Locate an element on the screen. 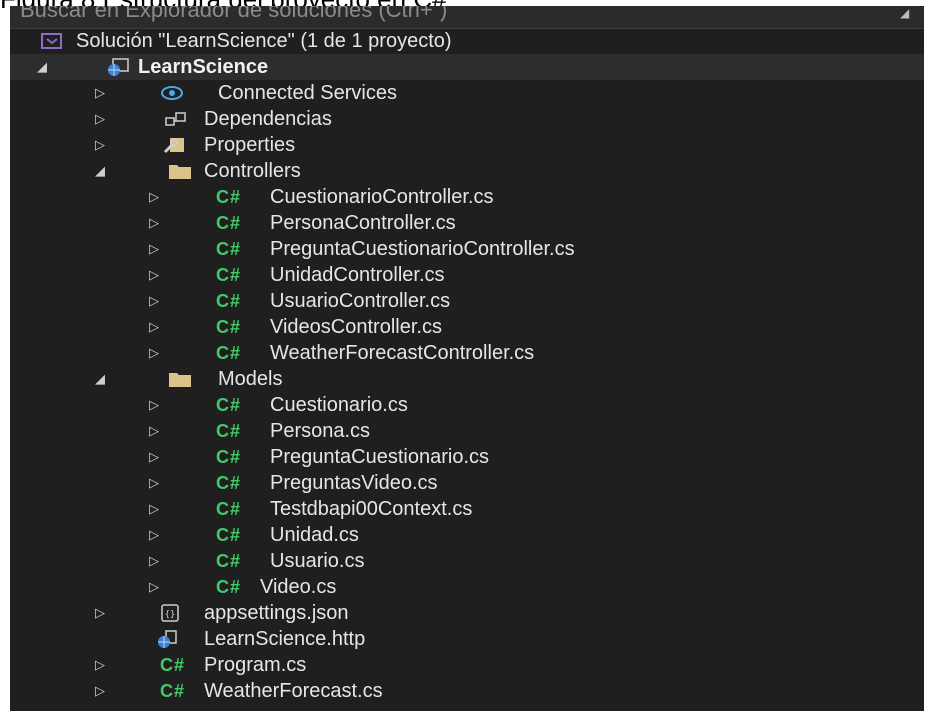 The width and height of the screenshot is (947, 715). tree-item-models-folder: ◢ Models is located at coordinates (467, 379).